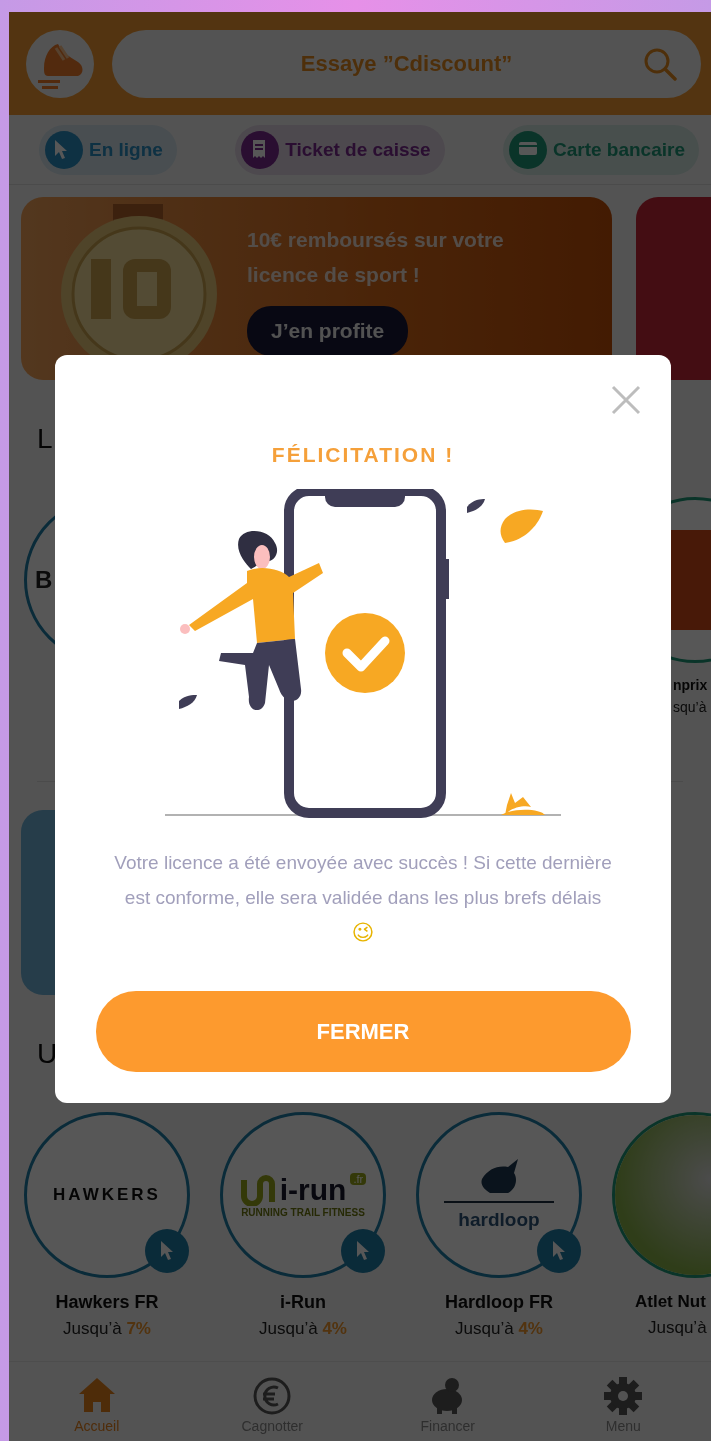  What do you see at coordinates (303, 1302) in the screenshot?
I see `store-name: i-Run` at bounding box center [303, 1302].